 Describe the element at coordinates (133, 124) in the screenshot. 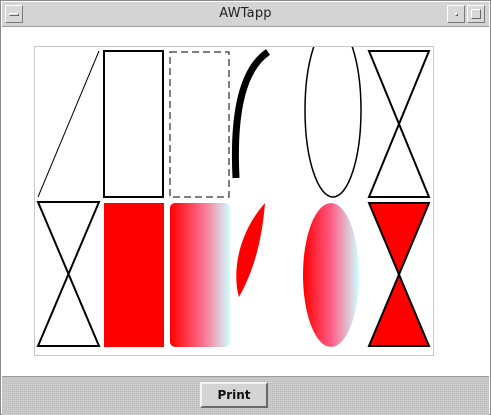

I see `outline-rectangle` at that location.